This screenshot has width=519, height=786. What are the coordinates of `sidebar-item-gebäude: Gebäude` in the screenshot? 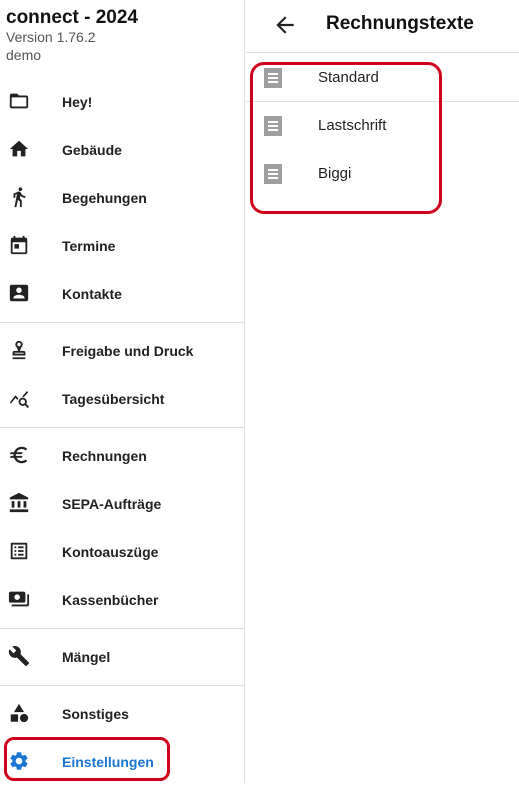 It's located at (122, 150).